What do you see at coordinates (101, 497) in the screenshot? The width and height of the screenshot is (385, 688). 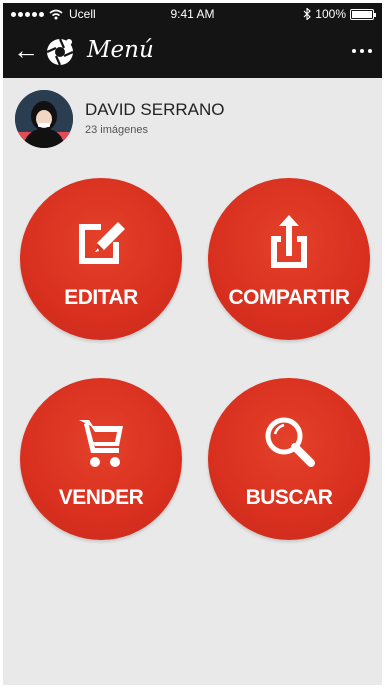 I see `sell-label: VENDER` at bounding box center [101, 497].